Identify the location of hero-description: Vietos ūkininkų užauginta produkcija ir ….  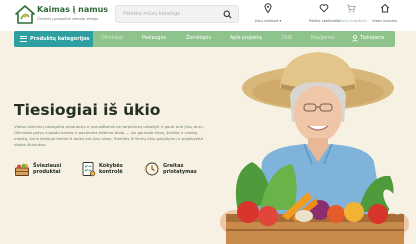
(109, 135).